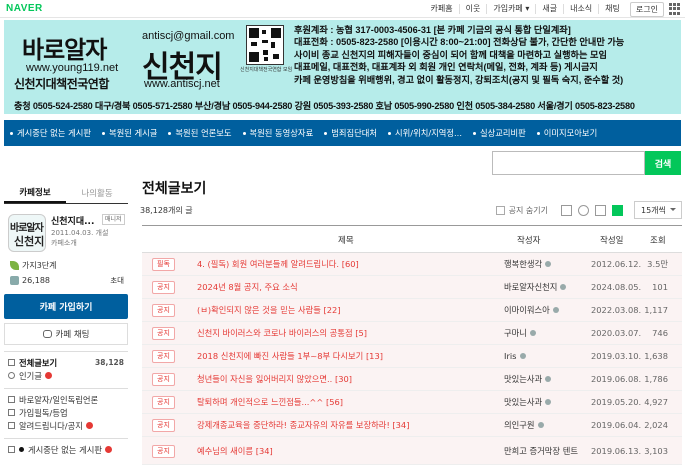 Image resolution: width=685 pixels, height=467 pixels. Describe the element at coordinates (109, 362) in the screenshot. I see `post-count: 38,128` at that location.